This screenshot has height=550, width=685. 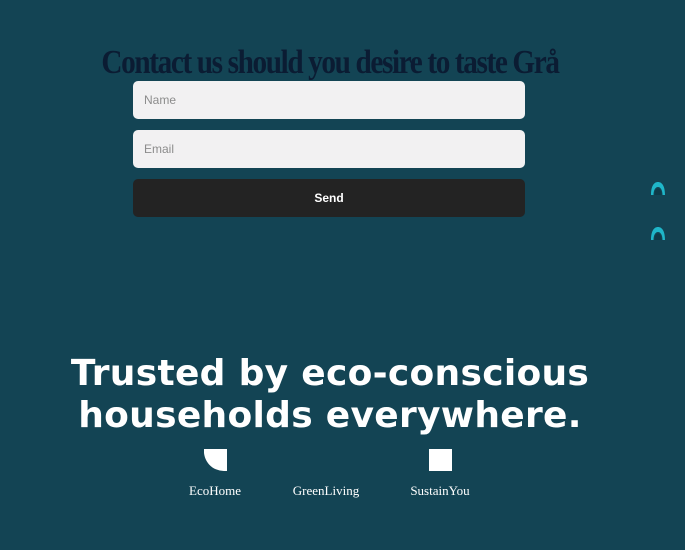 I want to click on blank-logo-icon, so click(x=326, y=460).